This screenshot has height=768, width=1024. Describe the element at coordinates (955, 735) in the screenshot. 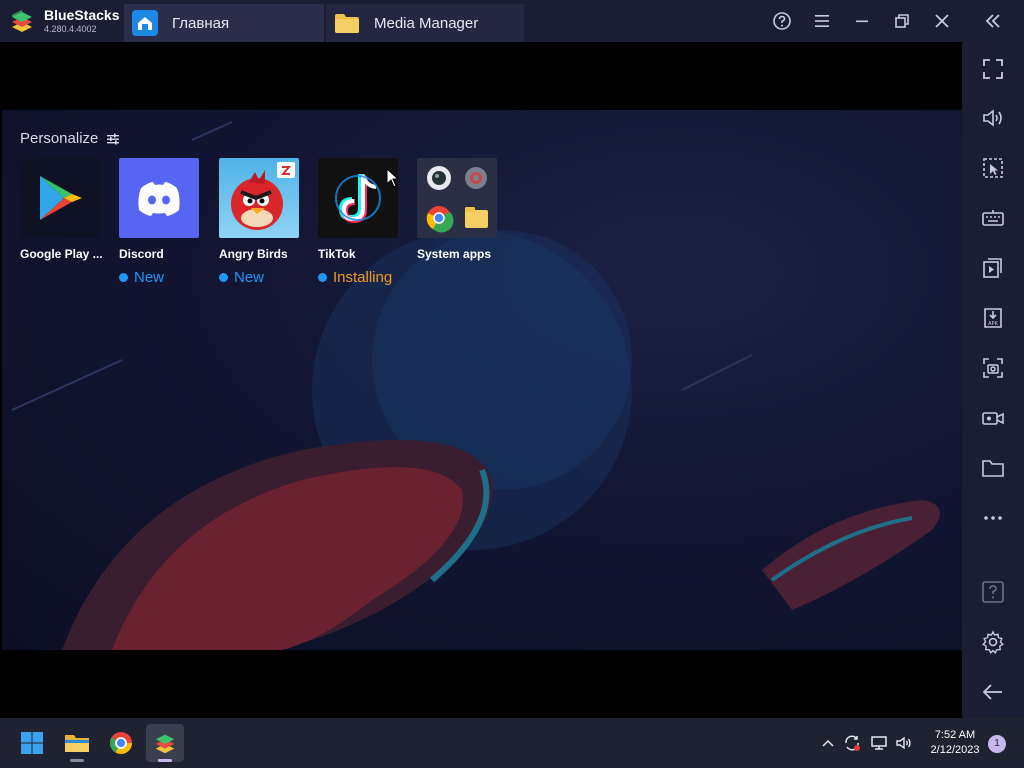

I see `clock-time: 7:52 AM` at that location.